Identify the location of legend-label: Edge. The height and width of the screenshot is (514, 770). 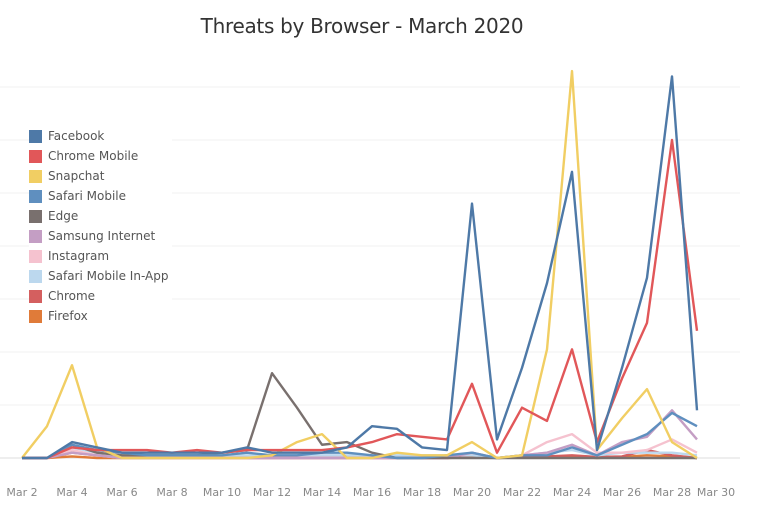
(63, 216).